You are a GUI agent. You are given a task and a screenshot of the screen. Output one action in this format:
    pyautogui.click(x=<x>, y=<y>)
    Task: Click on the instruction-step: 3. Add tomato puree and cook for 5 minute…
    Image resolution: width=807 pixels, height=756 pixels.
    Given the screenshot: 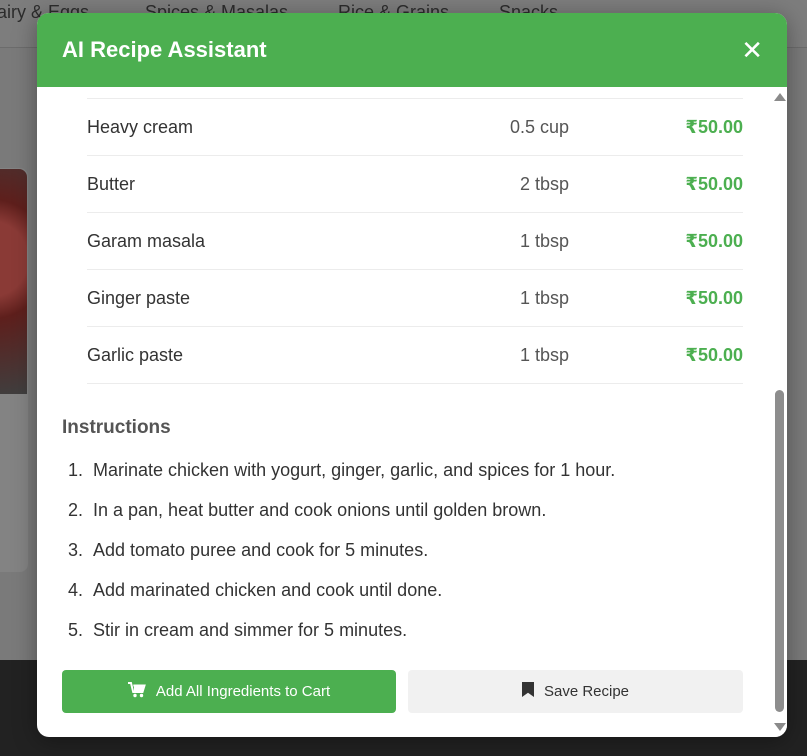 What is the action you would take?
    pyautogui.click(x=338, y=550)
    